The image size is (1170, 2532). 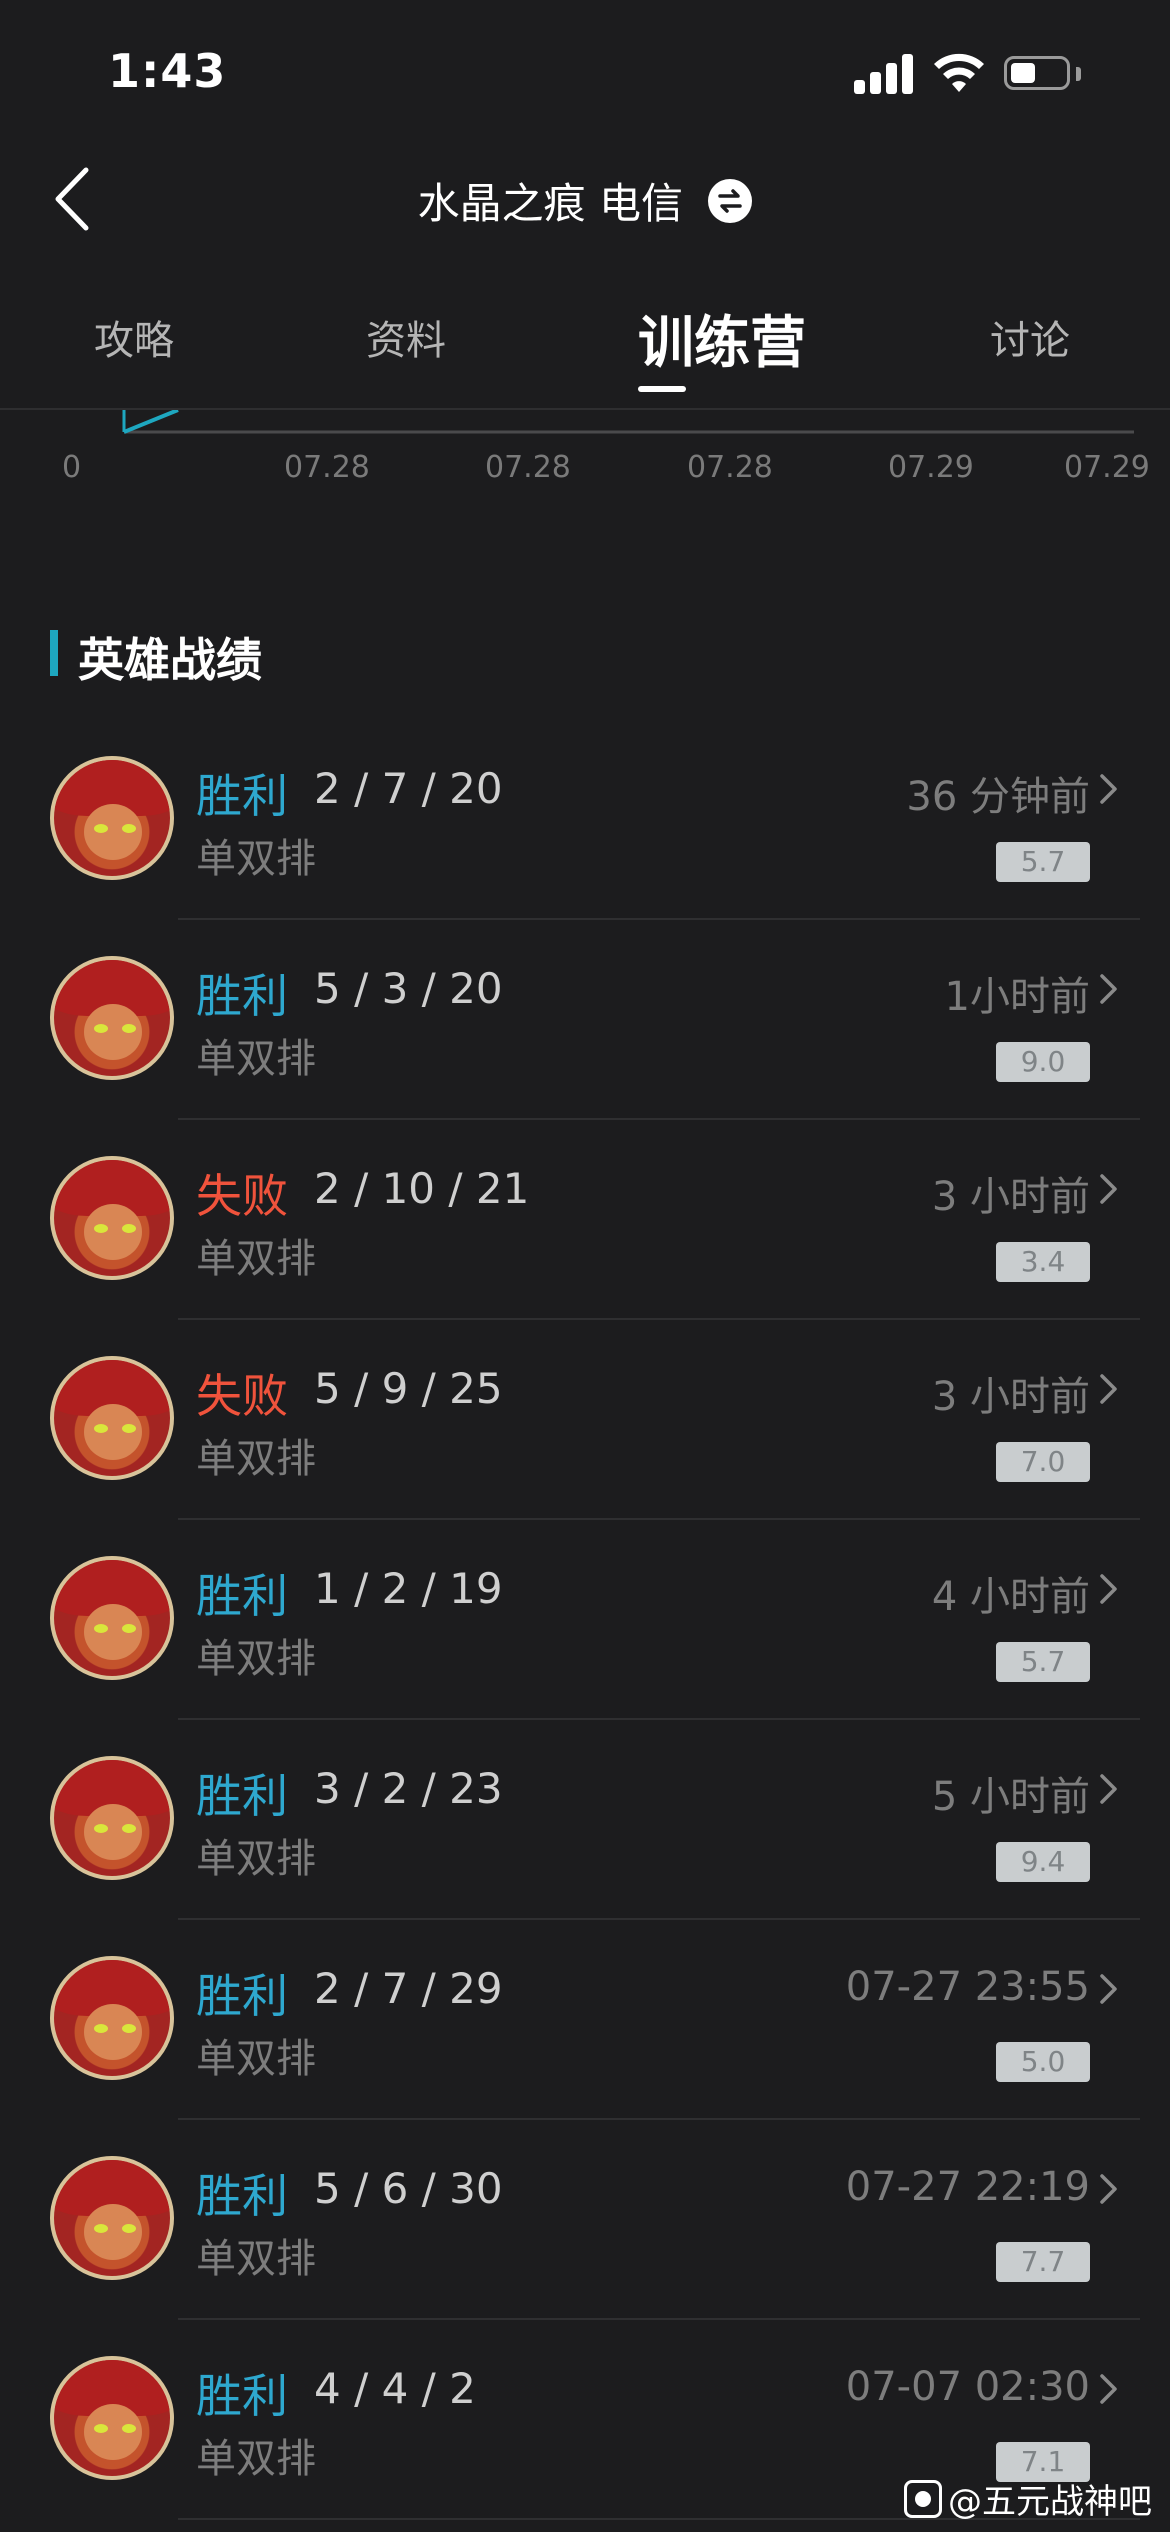 What do you see at coordinates (885, 73) in the screenshot?
I see `signal-icon` at bounding box center [885, 73].